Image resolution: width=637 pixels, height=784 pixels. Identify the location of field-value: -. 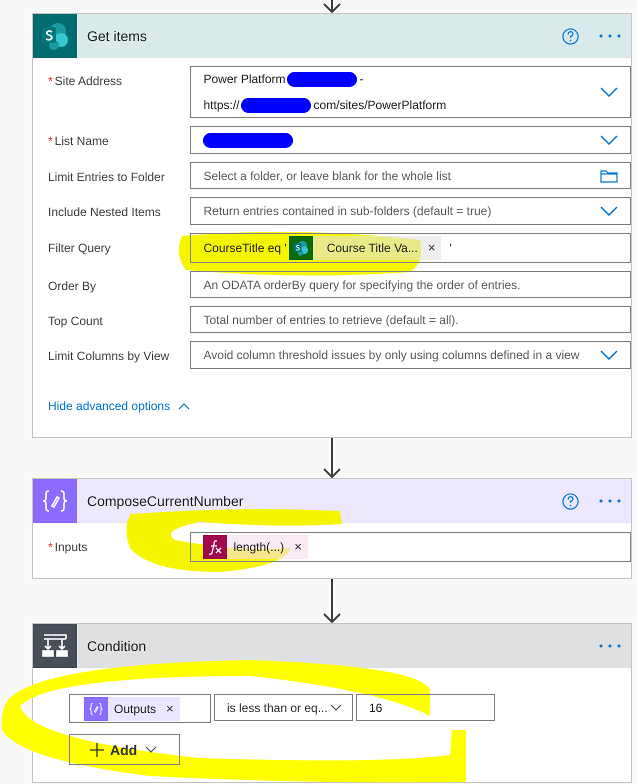
(362, 79).